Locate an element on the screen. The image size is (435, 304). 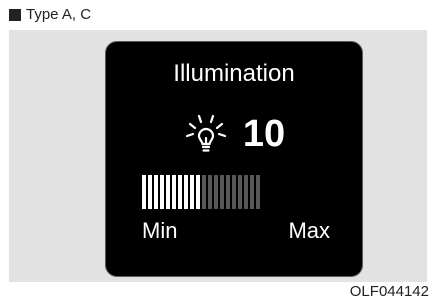
square-bullet-icon is located at coordinates (15, 14).